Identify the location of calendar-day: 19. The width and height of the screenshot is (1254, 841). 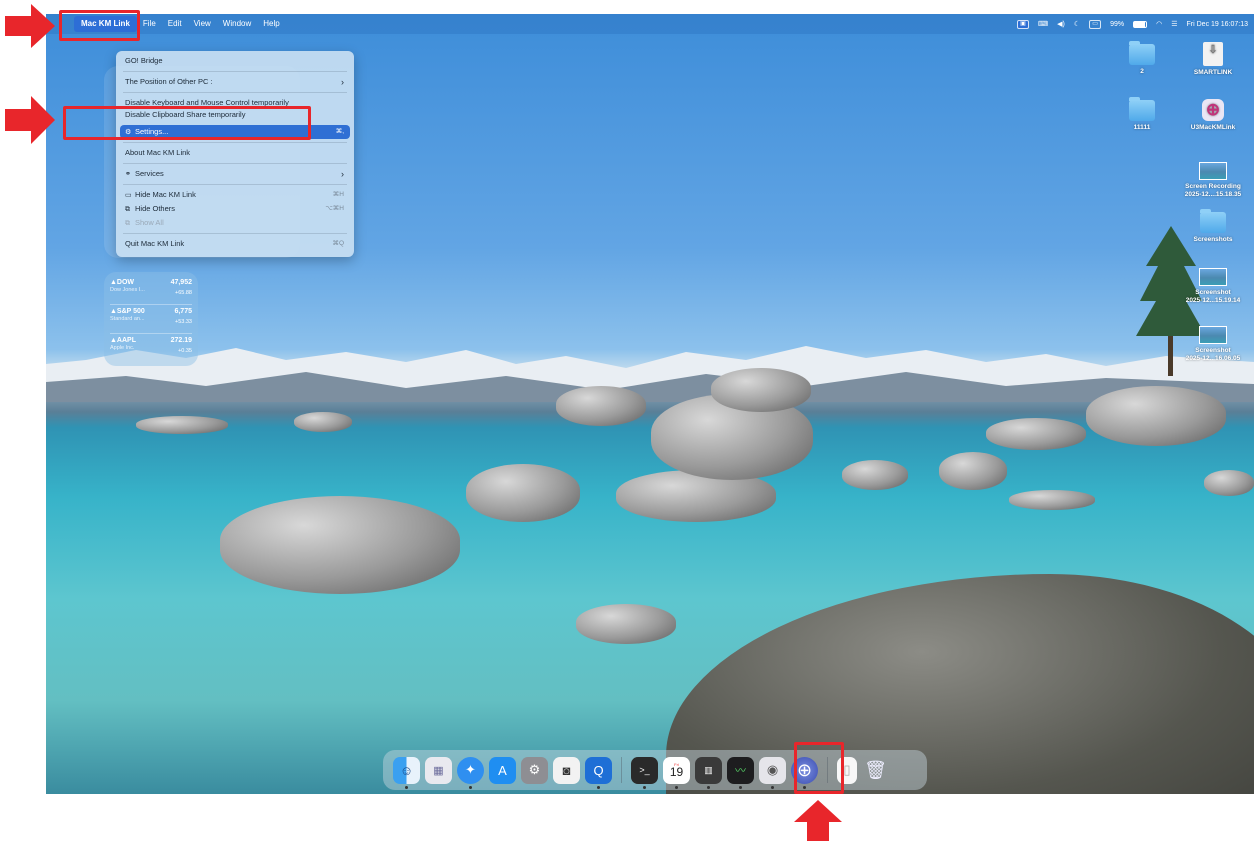
(676, 772).